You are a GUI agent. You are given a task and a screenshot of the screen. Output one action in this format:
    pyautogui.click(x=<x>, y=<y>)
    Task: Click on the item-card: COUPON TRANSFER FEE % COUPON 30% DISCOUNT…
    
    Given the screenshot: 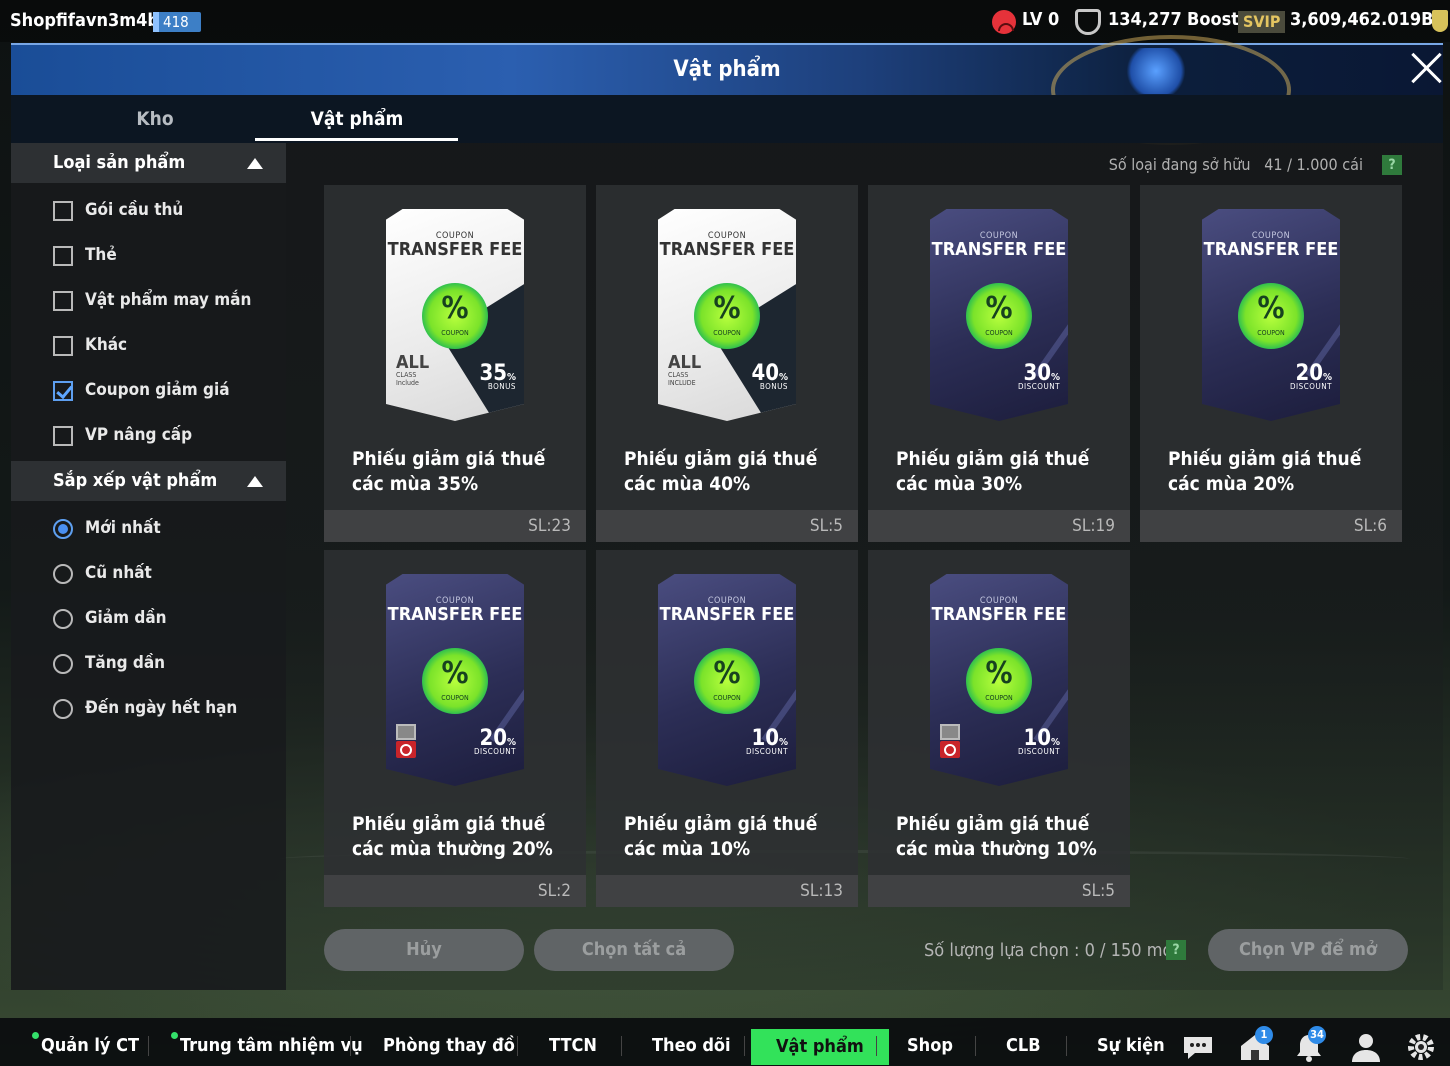 What is the action you would take?
    pyautogui.click(x=999, y=363)
    